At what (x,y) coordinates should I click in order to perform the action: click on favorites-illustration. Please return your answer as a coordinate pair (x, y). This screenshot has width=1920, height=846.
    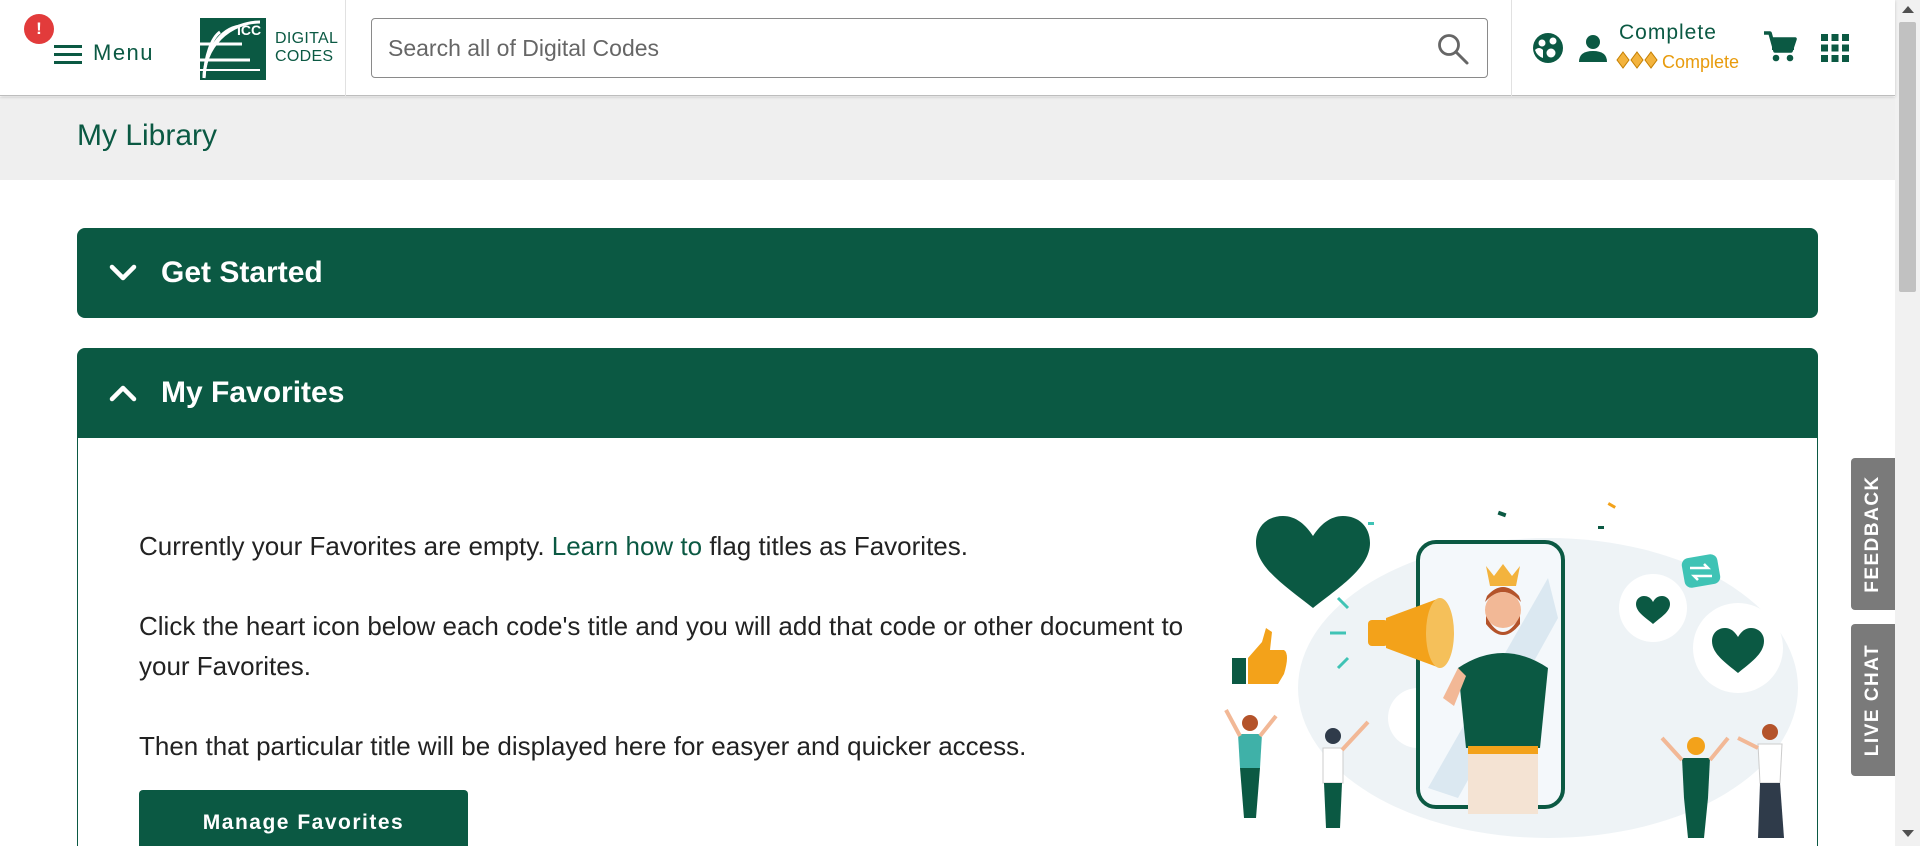
    Looking at the image, I should click on (1511, 670).